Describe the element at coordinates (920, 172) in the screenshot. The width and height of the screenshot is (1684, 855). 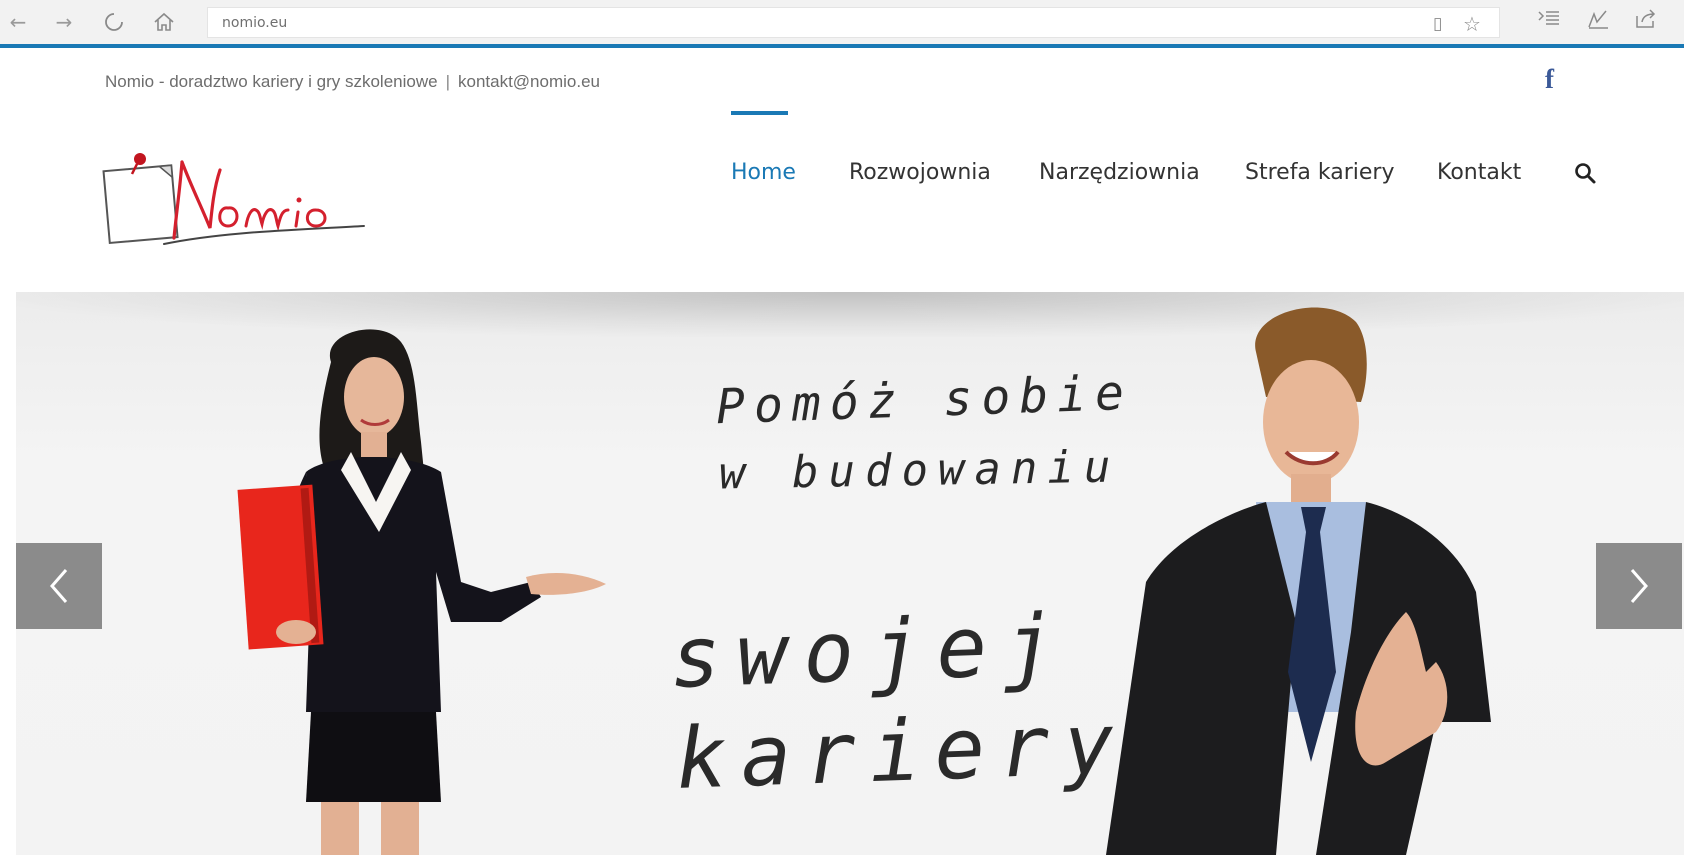
I see `nav-item-rozwojownia: Rozwojownia` at that location.